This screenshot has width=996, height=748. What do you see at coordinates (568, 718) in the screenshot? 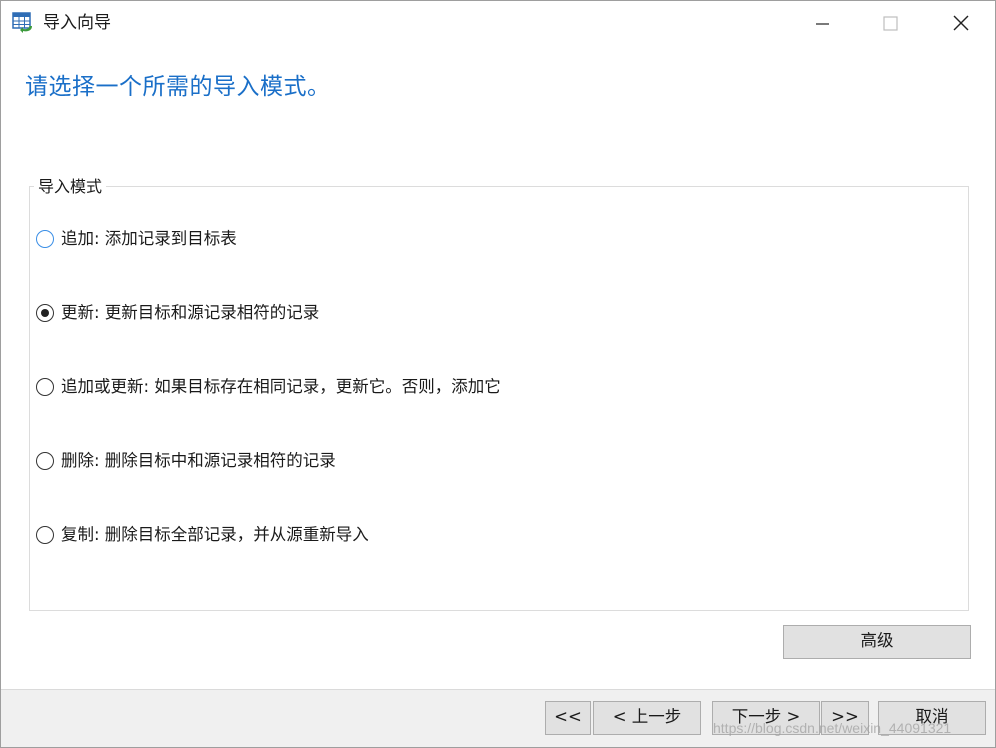
I see `first-step-button: <<` at bounding box center [568, 718].